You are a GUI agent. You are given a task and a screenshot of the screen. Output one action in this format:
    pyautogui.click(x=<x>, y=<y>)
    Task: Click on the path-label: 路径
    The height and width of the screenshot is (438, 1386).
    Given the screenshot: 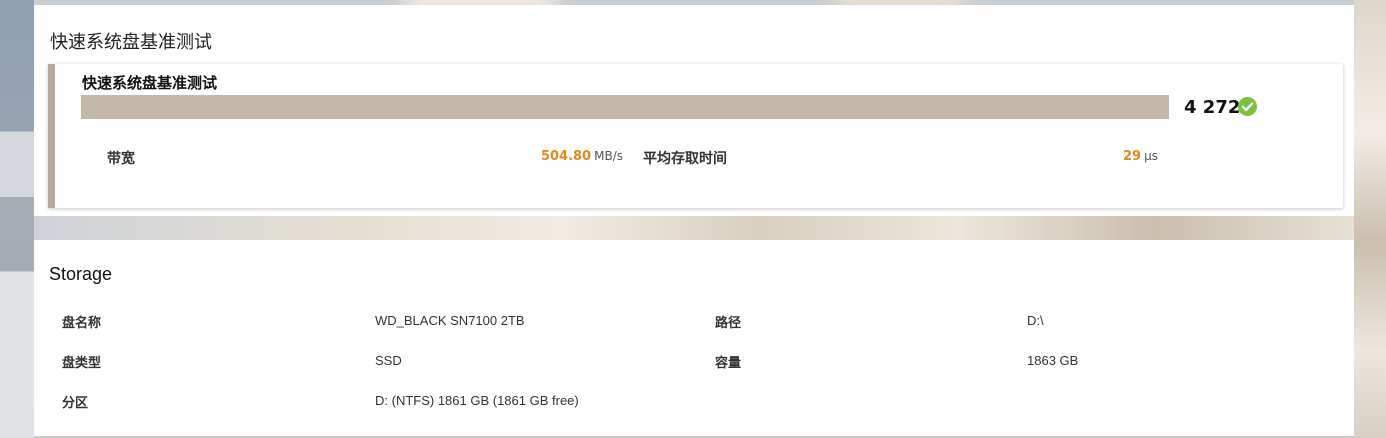 What is the action you would take?
    pyautogui.click(x=728, y=323)
    